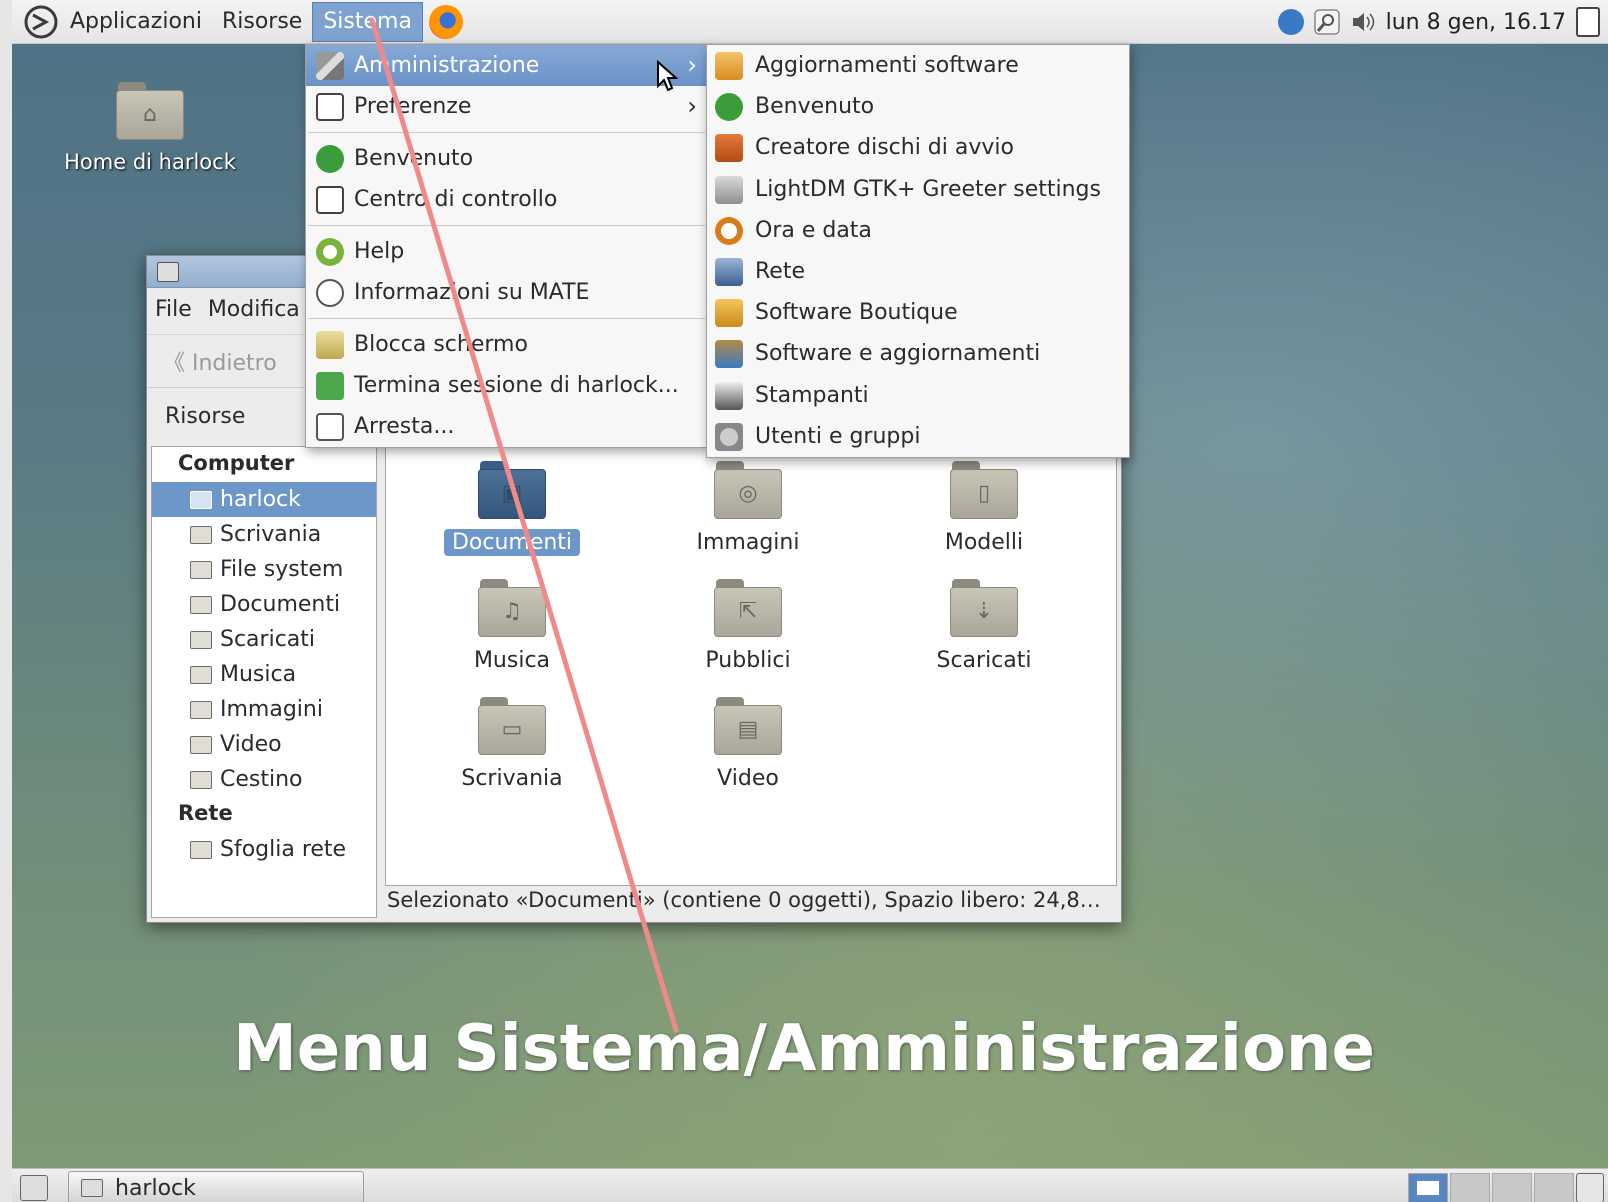 The height and width of the screenshot is (1202, 1608). Describe the element at coordinates (748, 508) in the screenshot. I see `folder-immagini: ◎ Immagini` at that location.